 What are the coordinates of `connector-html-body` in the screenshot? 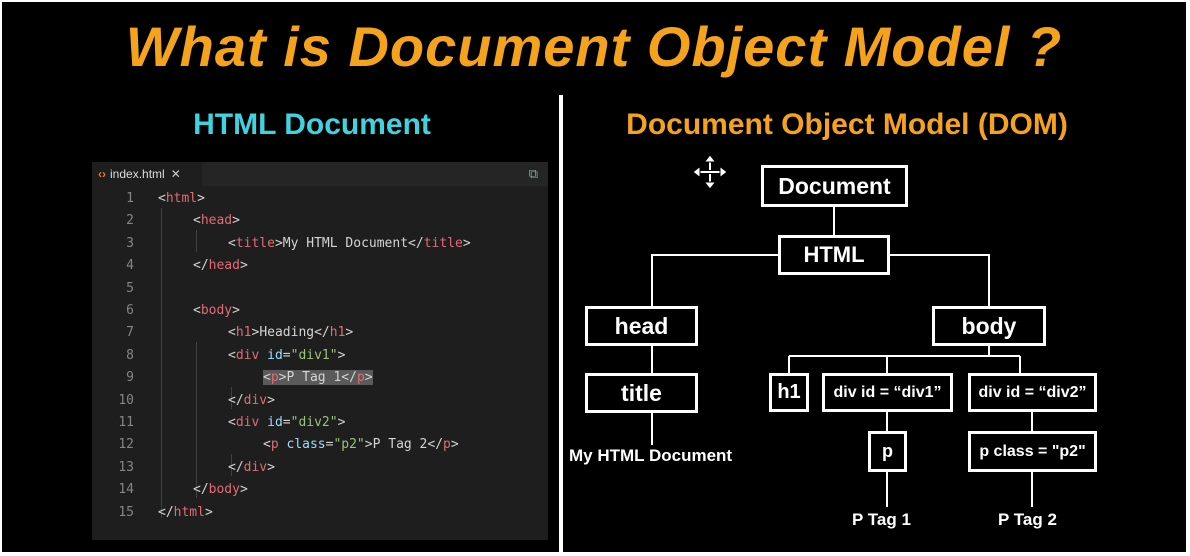 It's located at (940, 281).